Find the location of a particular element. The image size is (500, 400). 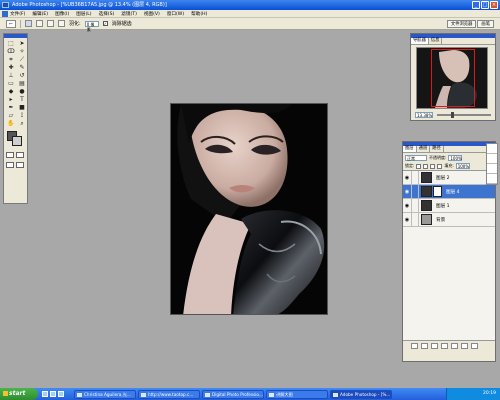

zoom-slider-knob is located at coordinates (452, 115).